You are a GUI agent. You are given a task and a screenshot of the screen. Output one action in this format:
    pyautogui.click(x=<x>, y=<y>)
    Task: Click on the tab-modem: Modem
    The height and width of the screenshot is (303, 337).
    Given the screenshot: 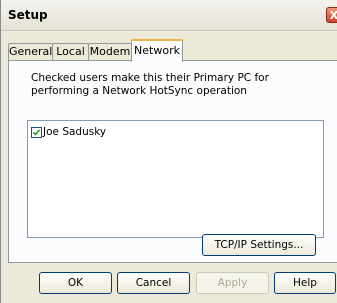 What is the action you would take?
    pyautogui.click(x=110, y=52)
    